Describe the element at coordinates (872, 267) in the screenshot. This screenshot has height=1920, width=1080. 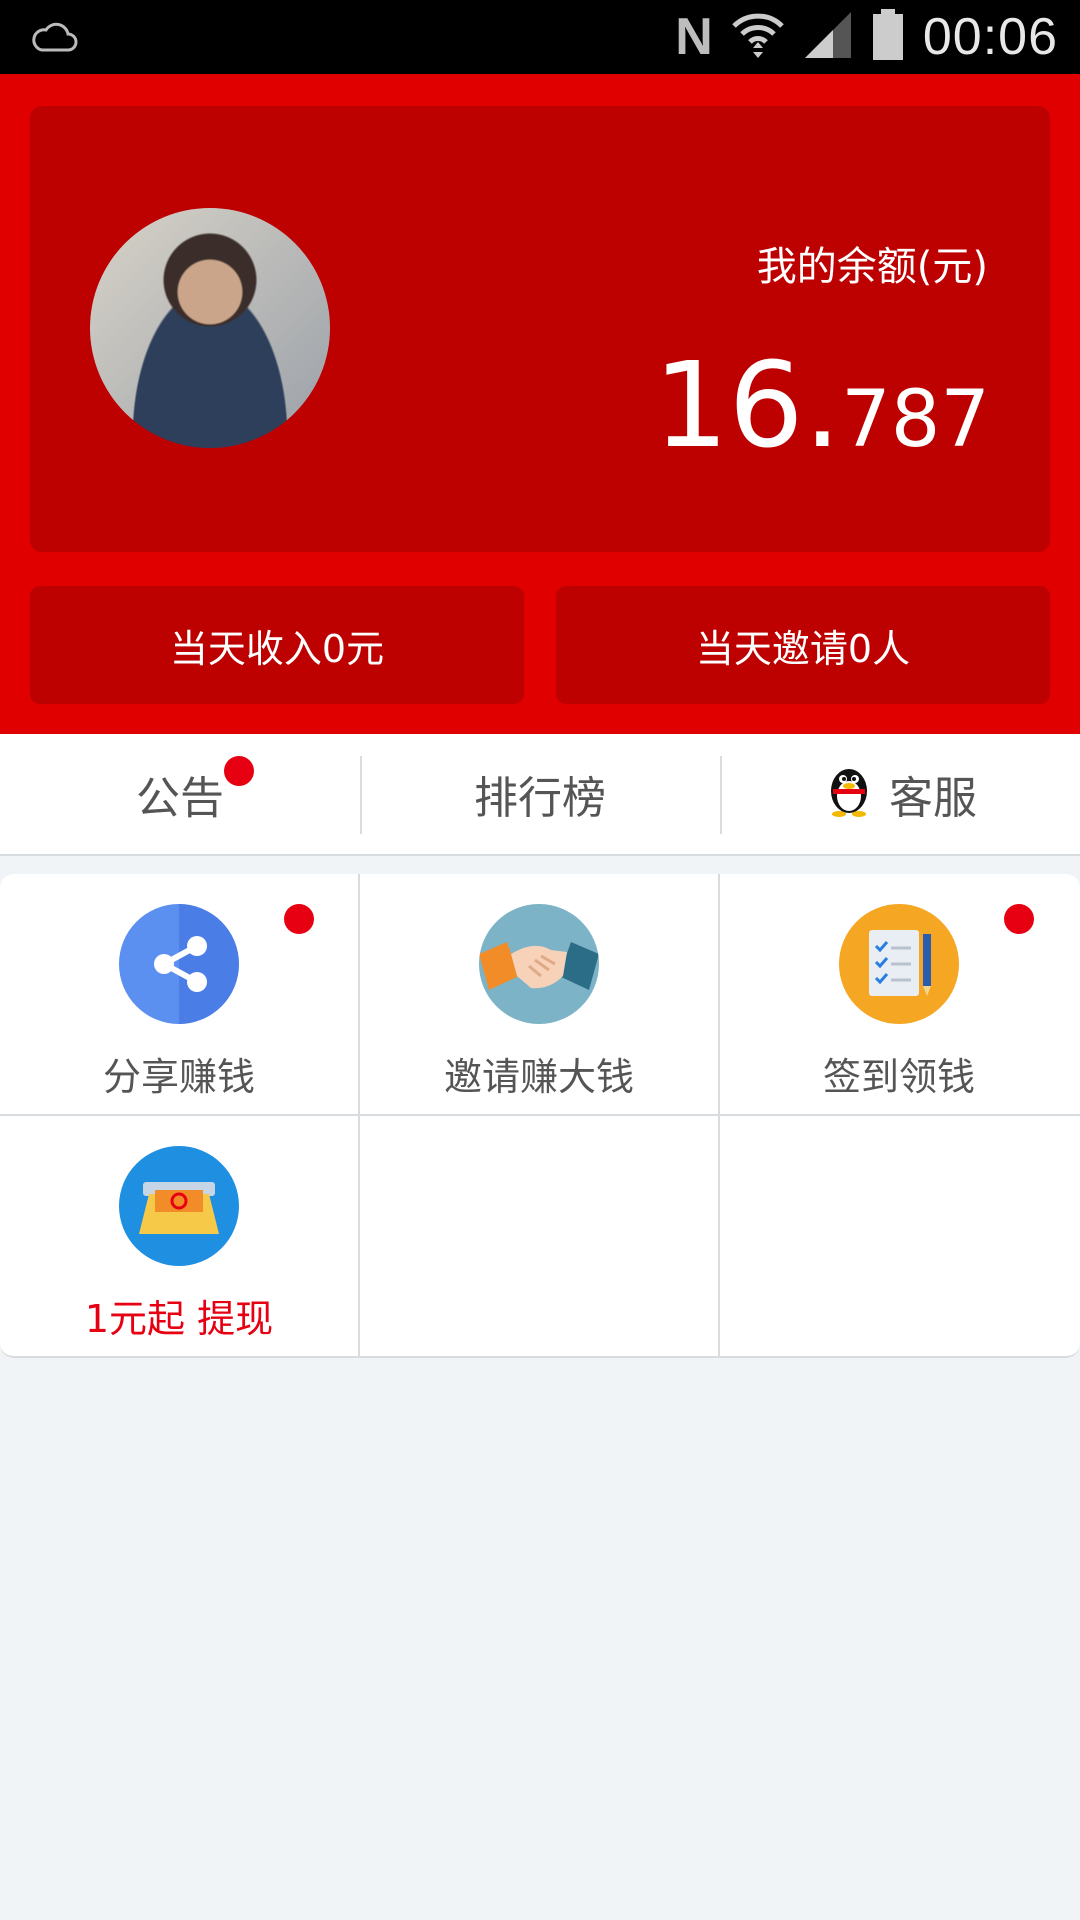
I see `balance-label: 我的余额(元)` at that location.